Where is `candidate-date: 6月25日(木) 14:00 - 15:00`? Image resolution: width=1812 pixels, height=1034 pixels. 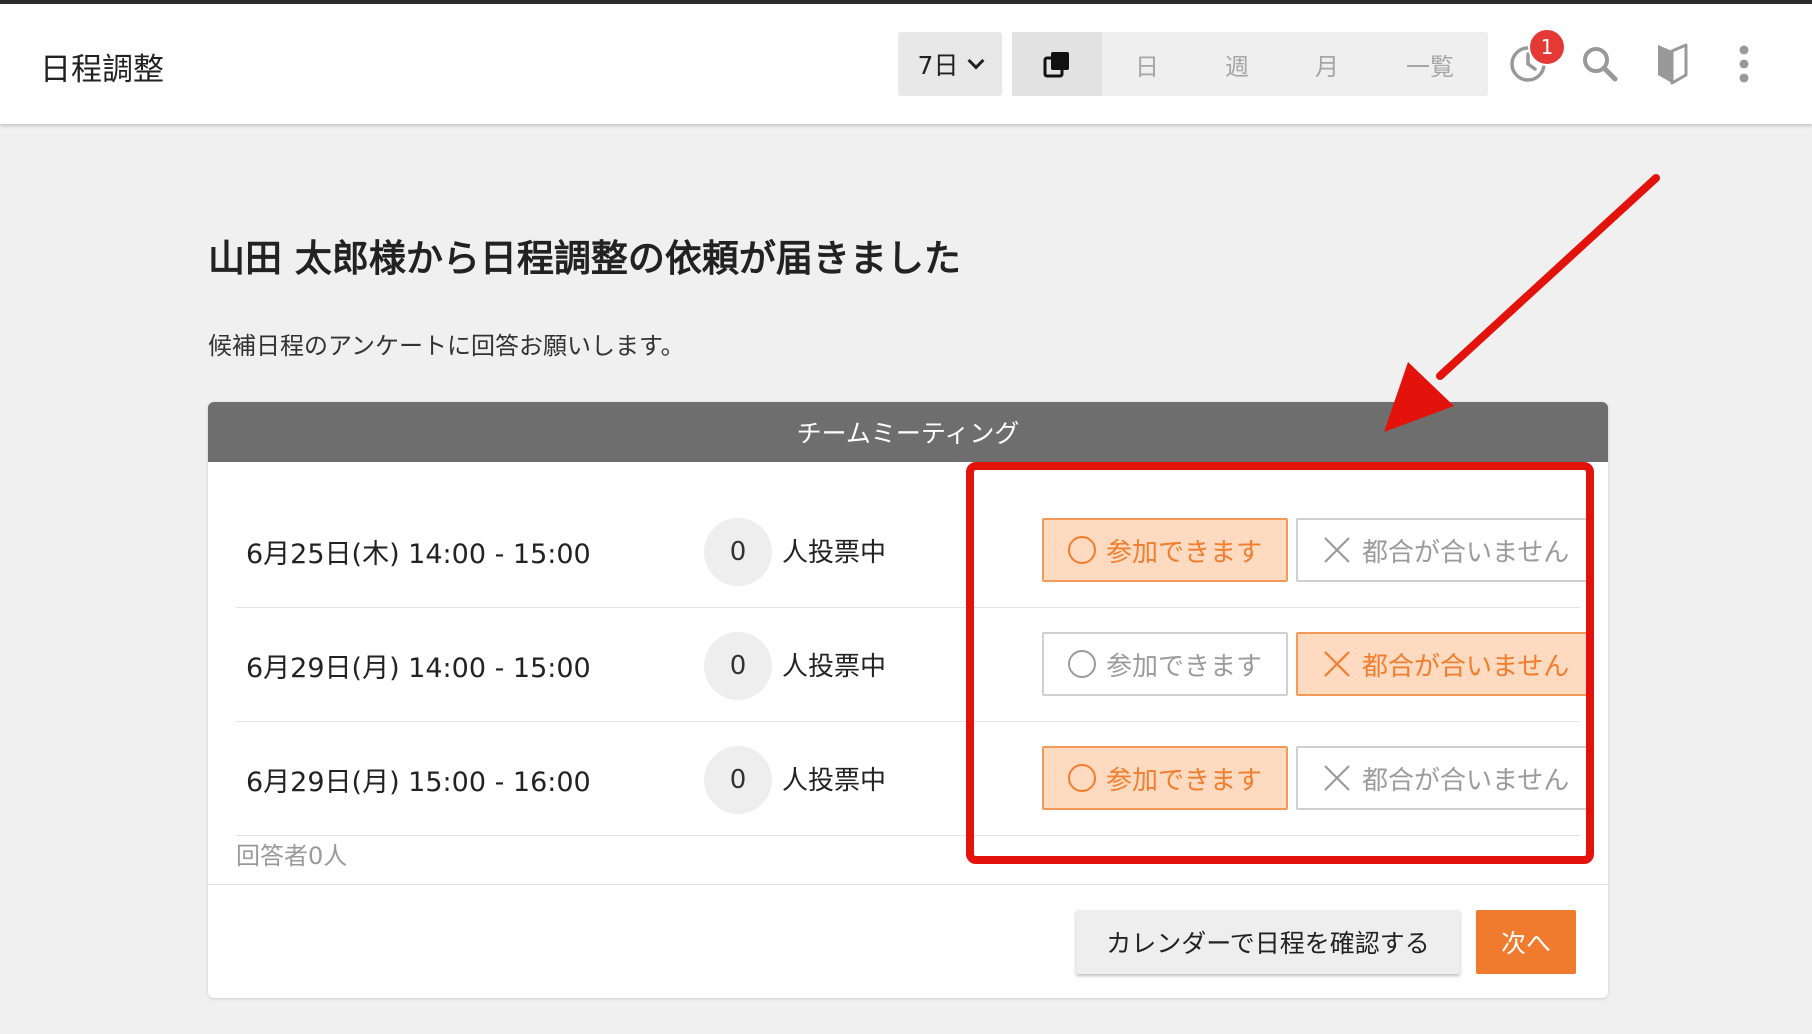 candidate-date: 6月25日(木) 14:00 - 15:00 is located at coordinates (418, 554).